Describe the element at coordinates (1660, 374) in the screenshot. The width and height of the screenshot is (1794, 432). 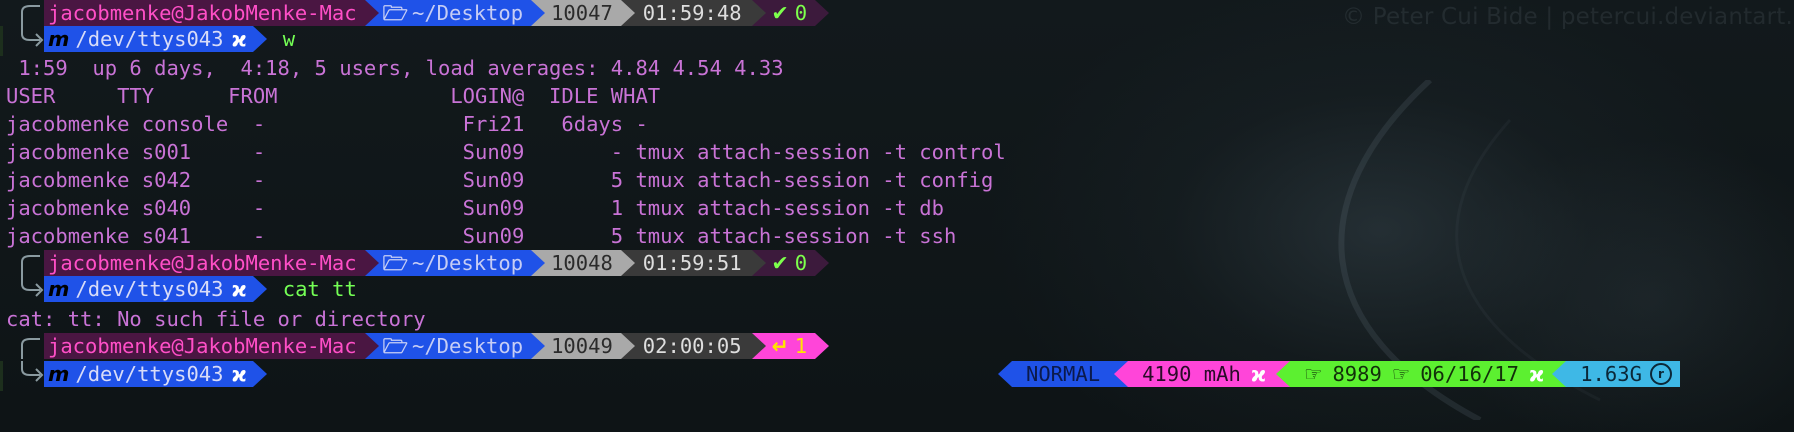
I see `clock-icon: r` at that location.